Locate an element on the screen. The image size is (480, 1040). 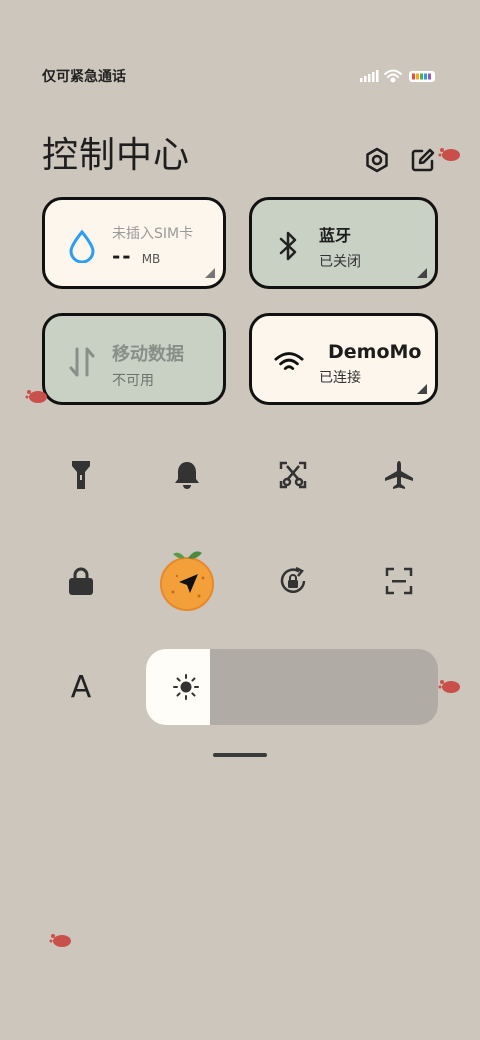
scan-toggle is located at coordinates (399, 581).